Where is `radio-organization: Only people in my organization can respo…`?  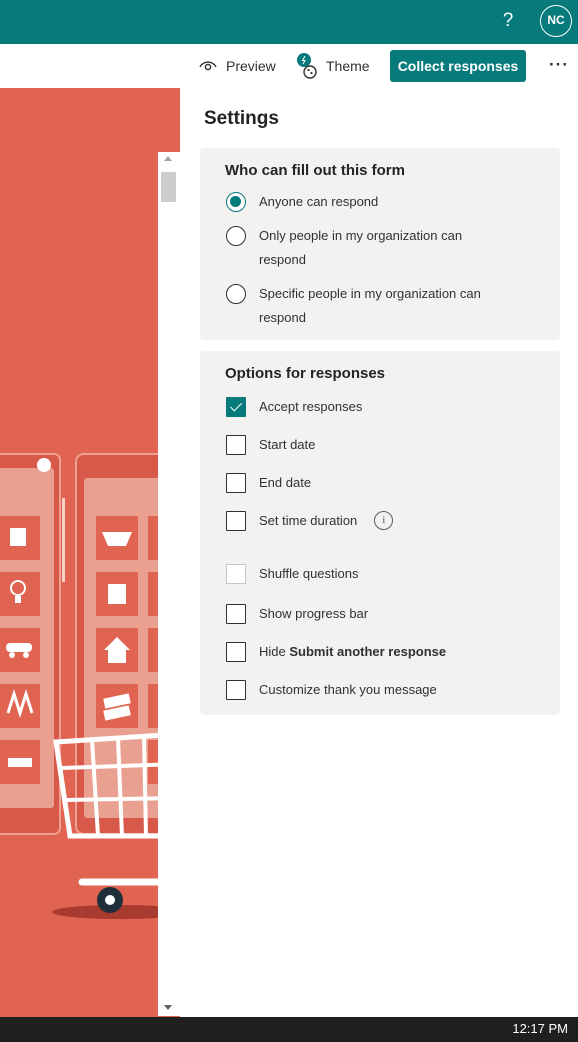
radio-organization: Only people in my organization can respo… is located at coordinates (367, 248).